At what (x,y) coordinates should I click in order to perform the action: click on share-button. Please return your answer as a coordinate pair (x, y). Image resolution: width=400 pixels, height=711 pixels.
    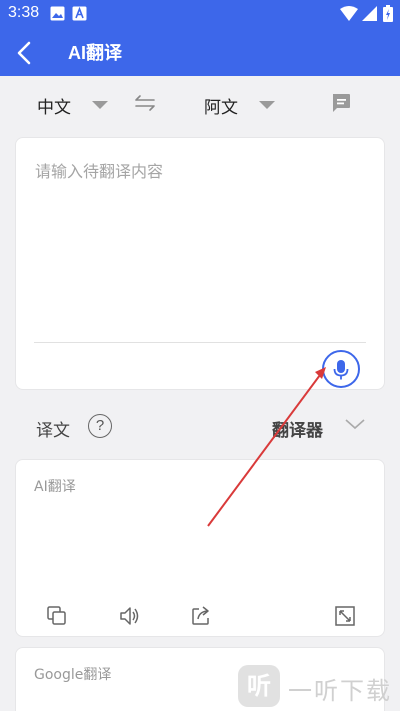
    Looking at the image, I should click on (201, 616).